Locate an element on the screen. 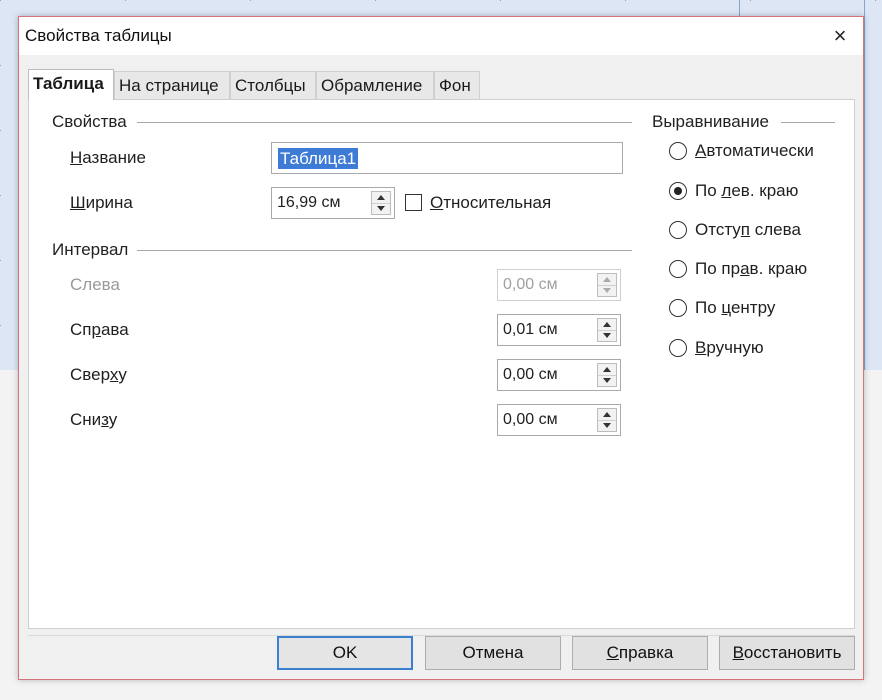  properties-section-title: Свойства is located at coordinates (89, 121).